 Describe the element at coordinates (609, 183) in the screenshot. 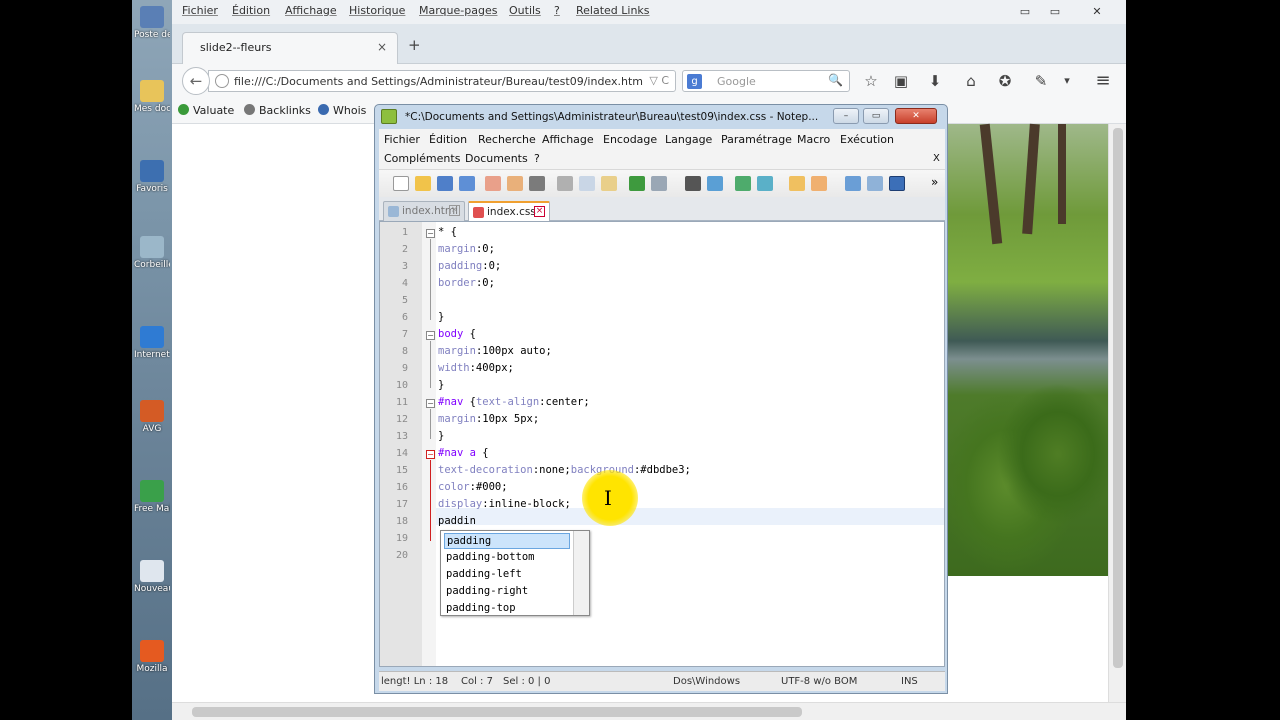

I see `paste-icon` at that location.